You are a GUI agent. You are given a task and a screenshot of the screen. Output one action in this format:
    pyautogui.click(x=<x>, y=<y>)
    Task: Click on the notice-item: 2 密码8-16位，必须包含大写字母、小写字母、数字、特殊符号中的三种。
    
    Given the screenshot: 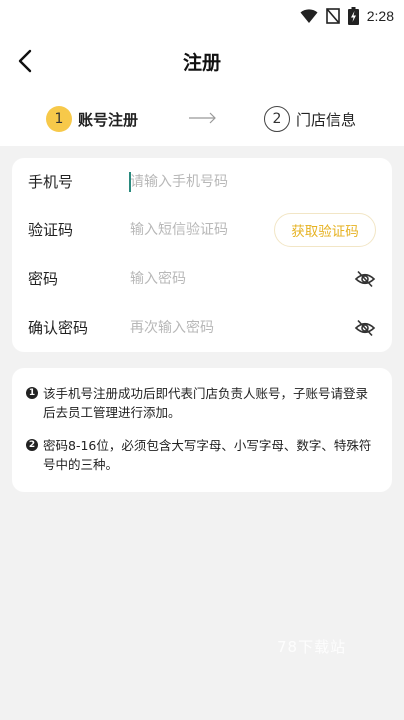 What is the action you would take?
    pyautogui.click(x=202, y=455)
    